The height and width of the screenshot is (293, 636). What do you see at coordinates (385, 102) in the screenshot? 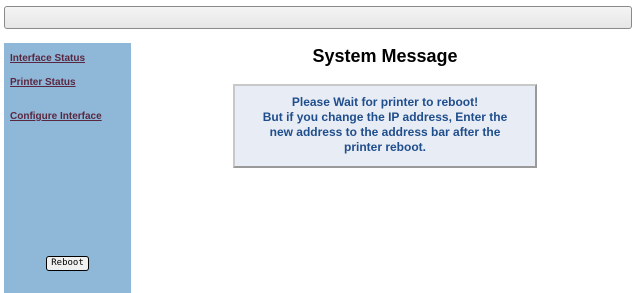
I see `message-line: Please Wait for printer to reboot!` at bounding box center [385, 102].